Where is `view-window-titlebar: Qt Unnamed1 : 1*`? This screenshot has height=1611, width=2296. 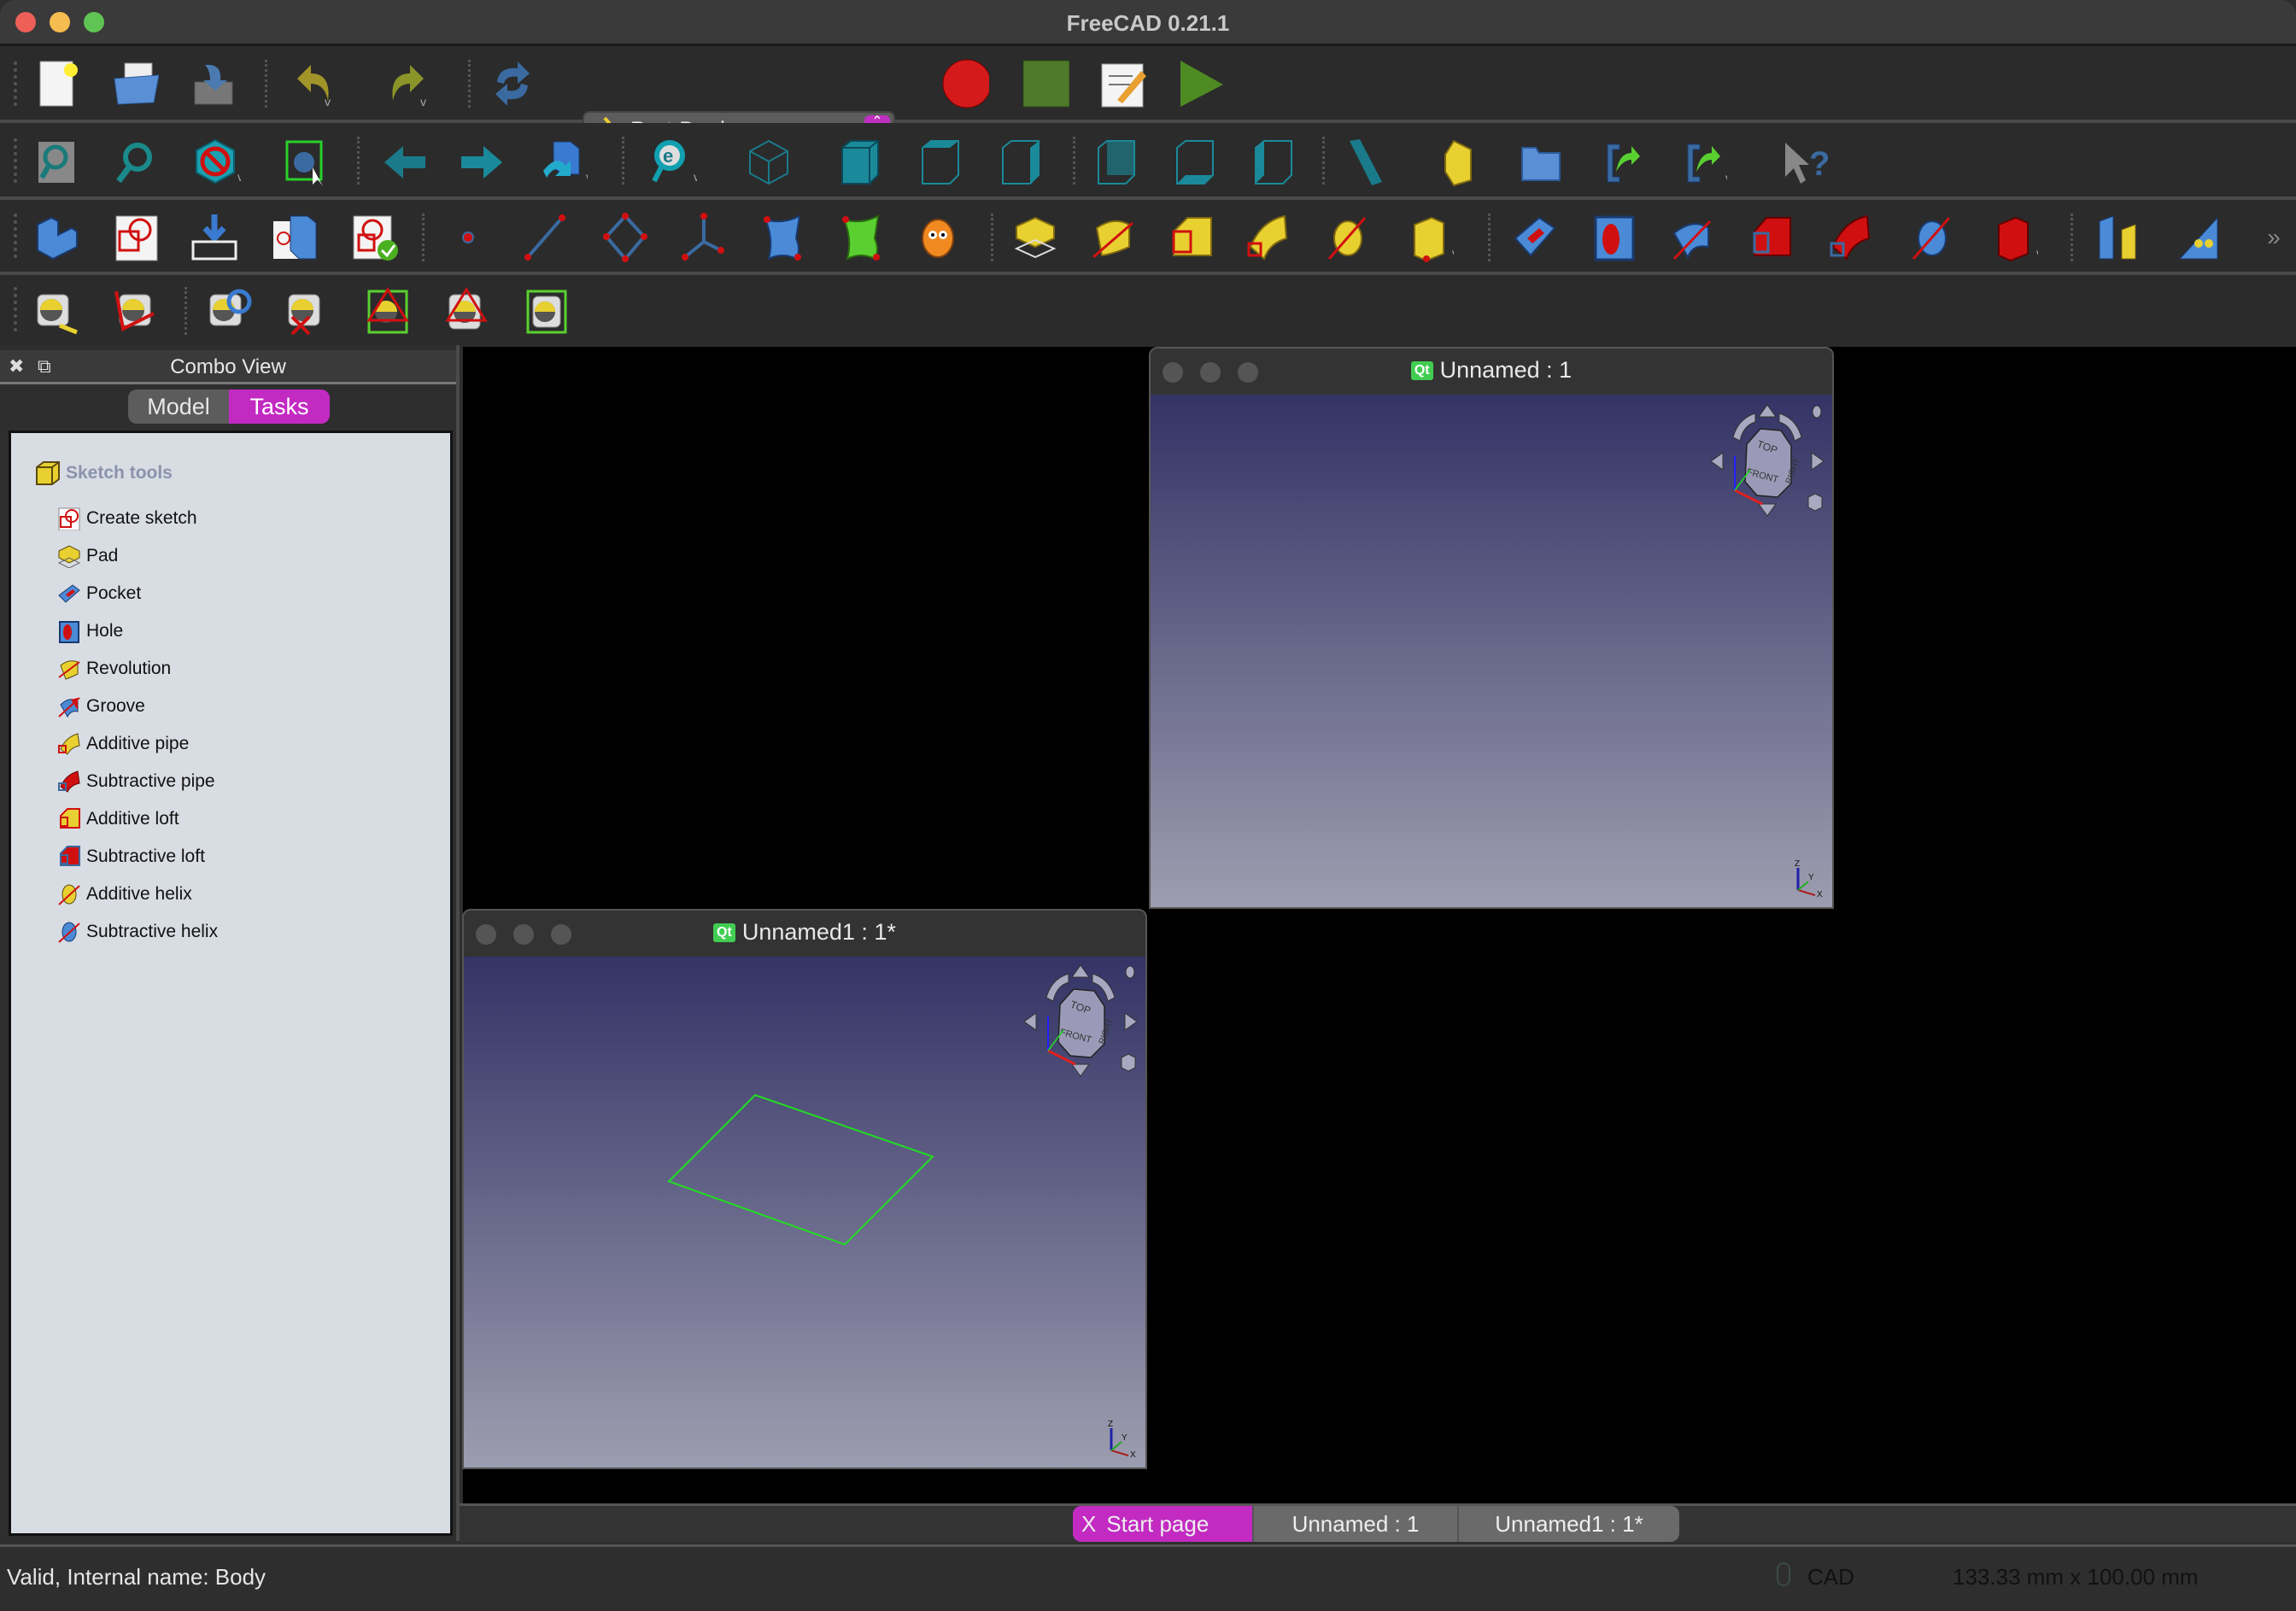 view-window-titlebar: Qt Unnamed1 : 1* is located at coordinates (804, 934).